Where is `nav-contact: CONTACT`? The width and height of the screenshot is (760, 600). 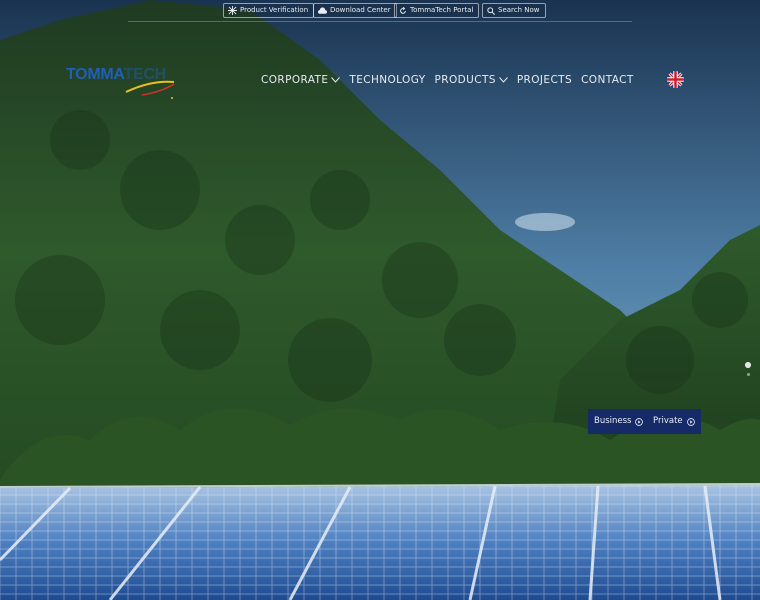
nav-contact: CONTACT is located at coordinates (607, 80).